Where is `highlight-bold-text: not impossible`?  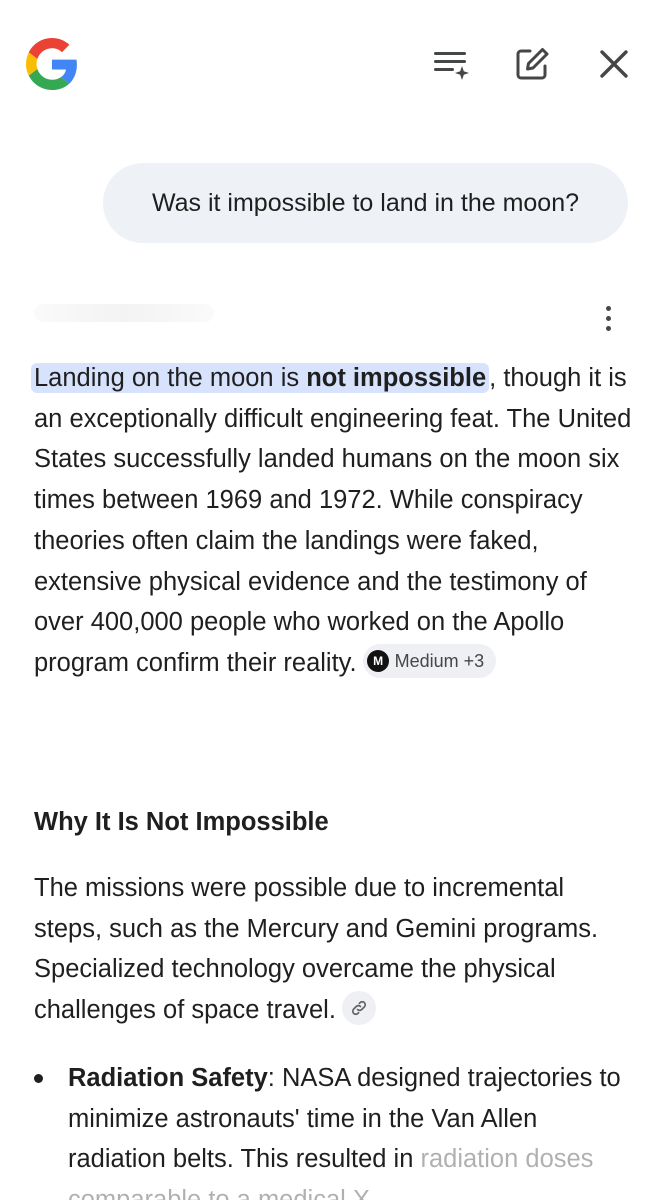
highlight-bold-text: not impossible is located at coordinates (396, 378).